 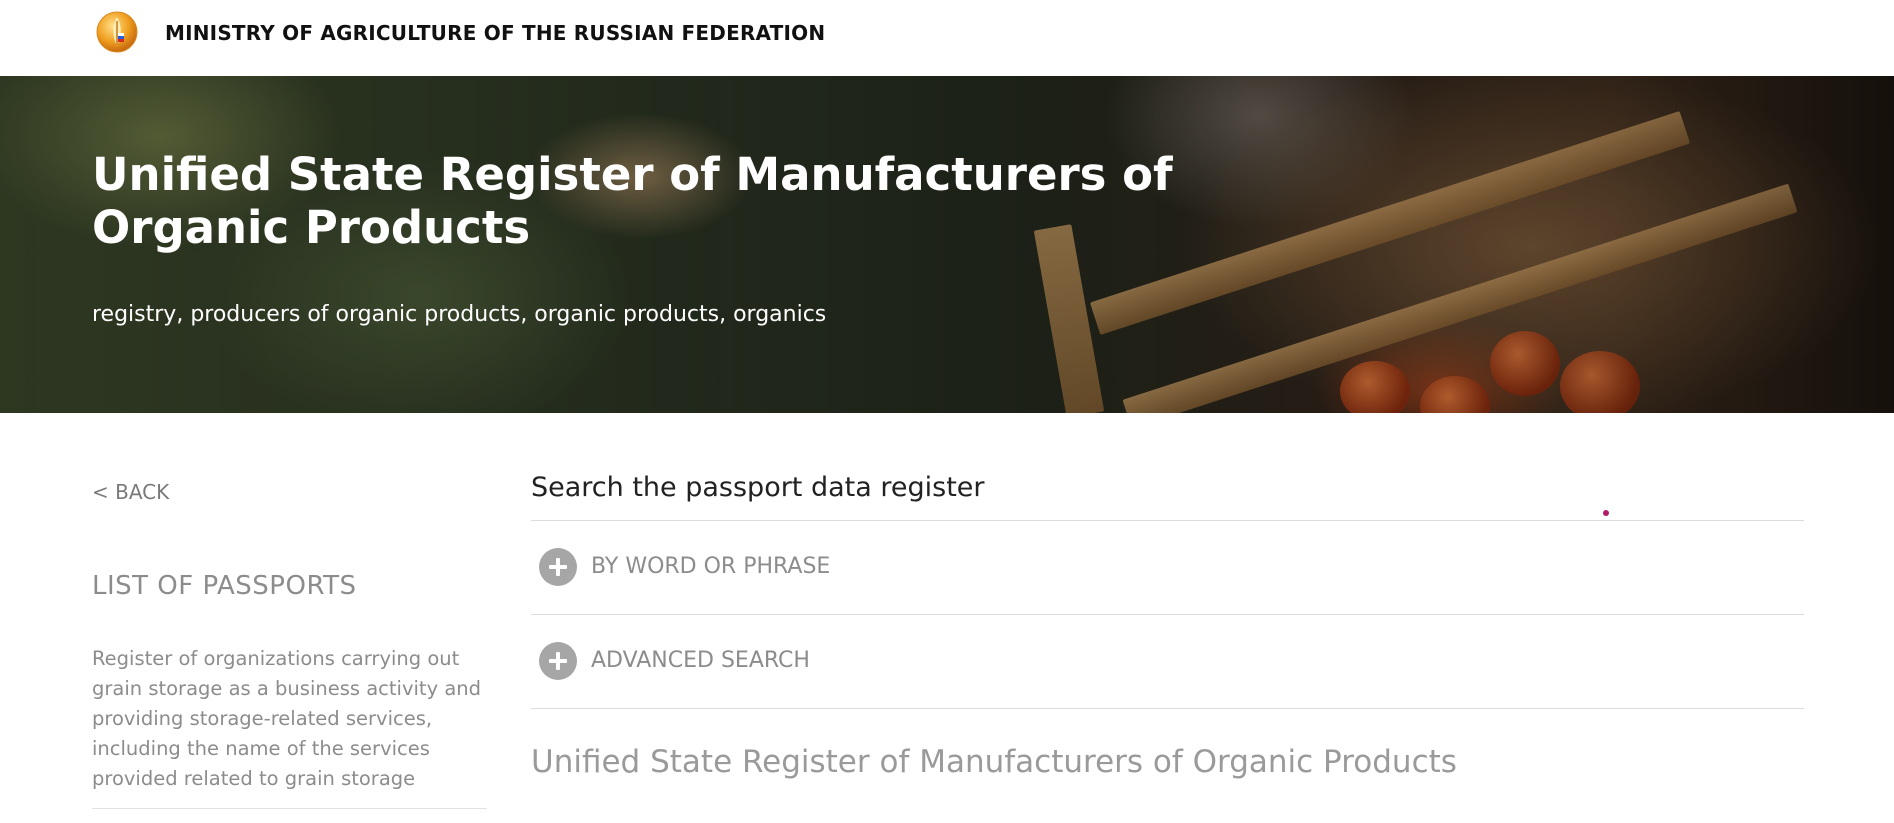 What do you see at coordinates (224, 586) in the screenshot?
I see `list-of-passports-heading: LIST OF PASSPORTS` at bounding box center [224, 586].